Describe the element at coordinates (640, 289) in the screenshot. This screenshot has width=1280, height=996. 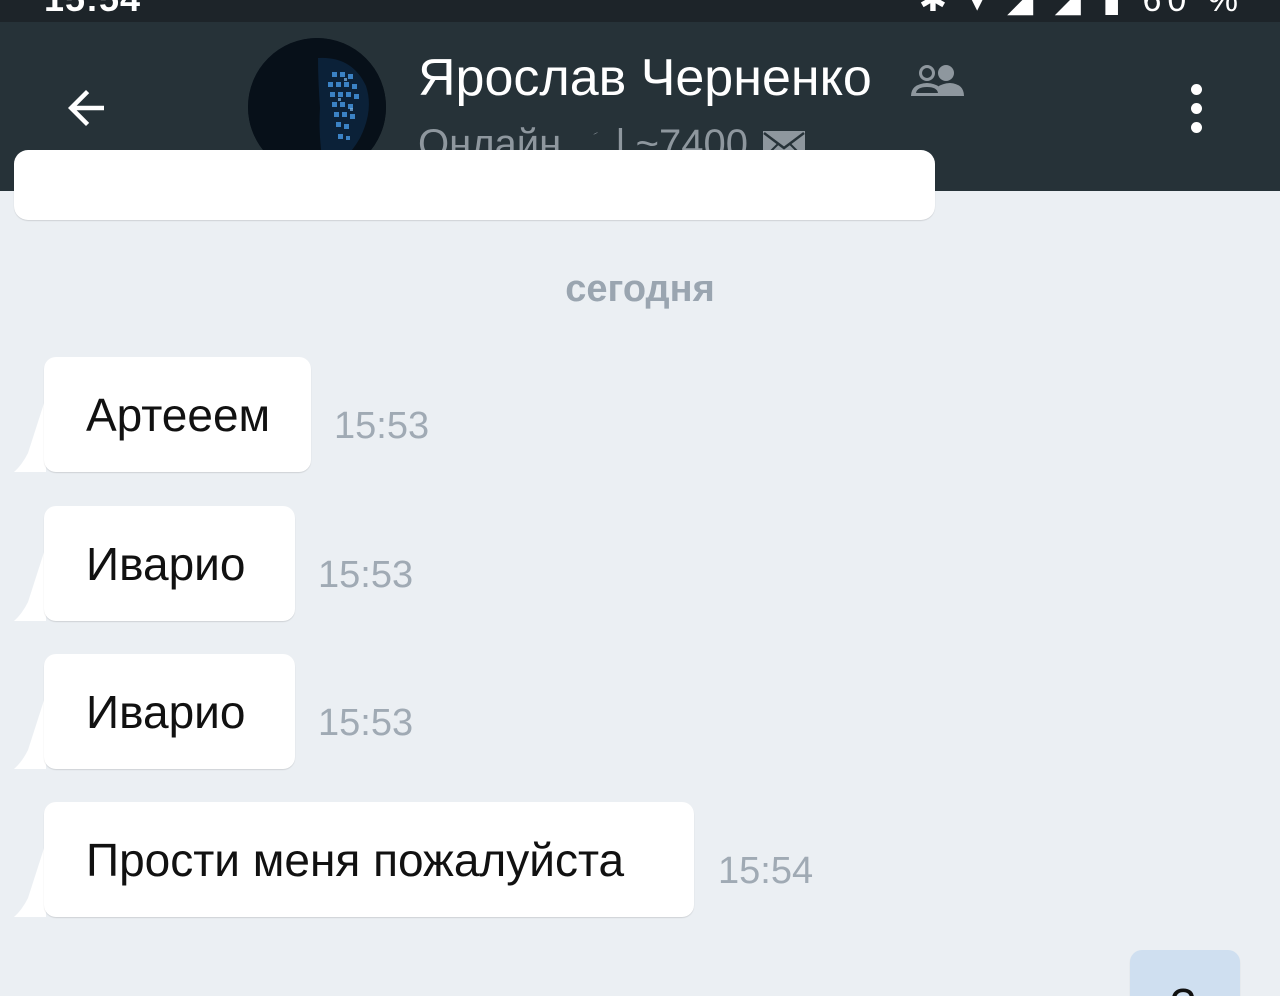
I see `date-separator: сегодня` at that location.